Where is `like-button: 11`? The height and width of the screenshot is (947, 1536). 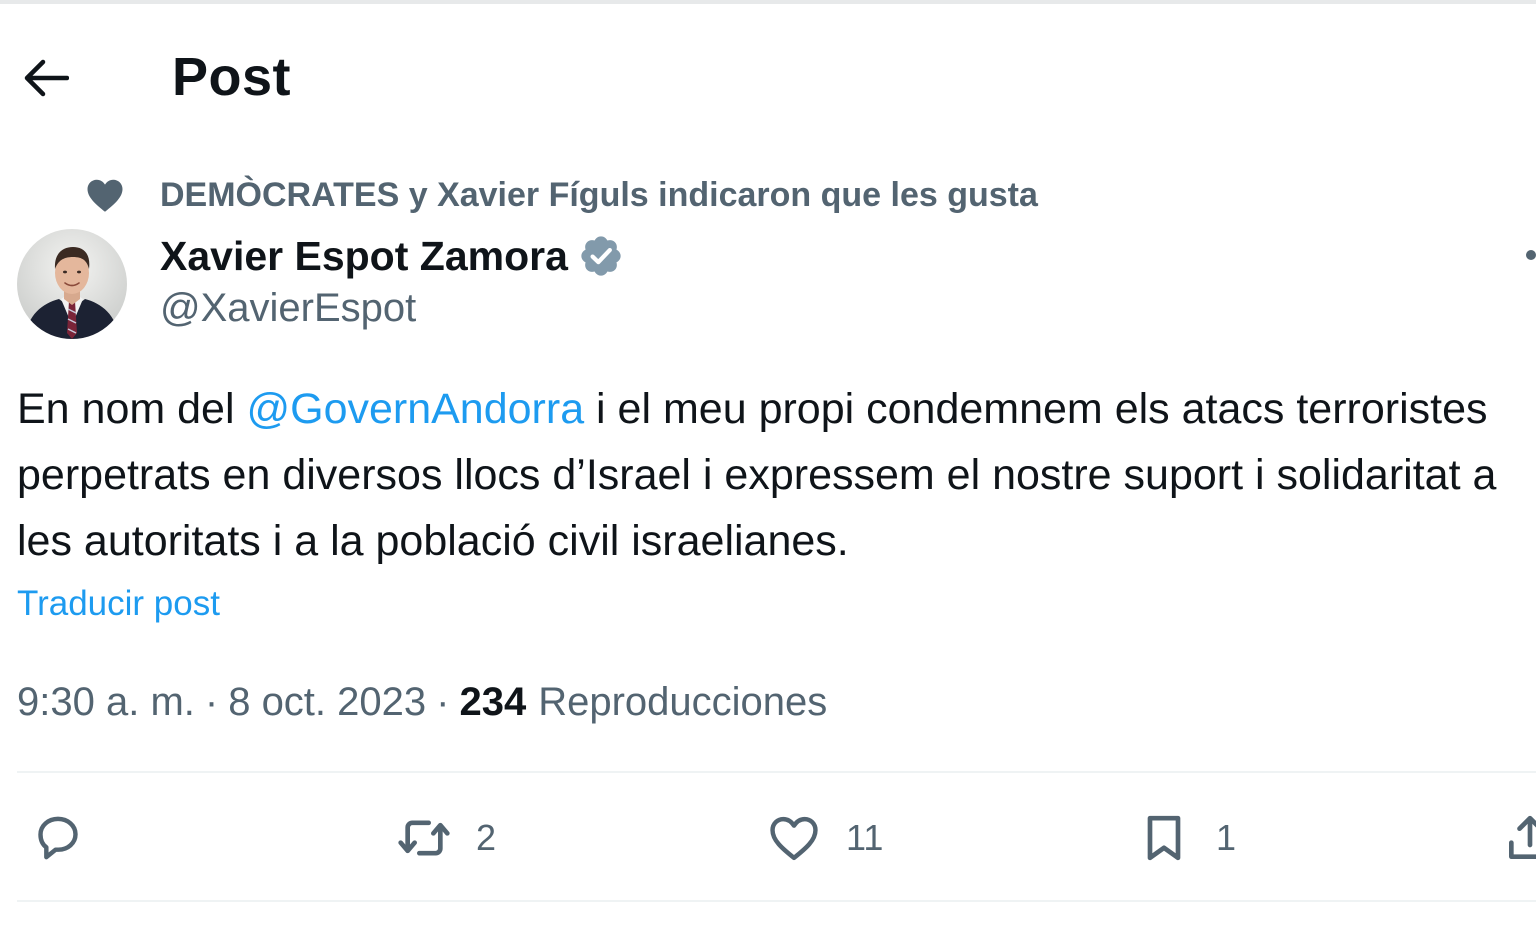
like-button: 11 is located at coordinates (824, 838).